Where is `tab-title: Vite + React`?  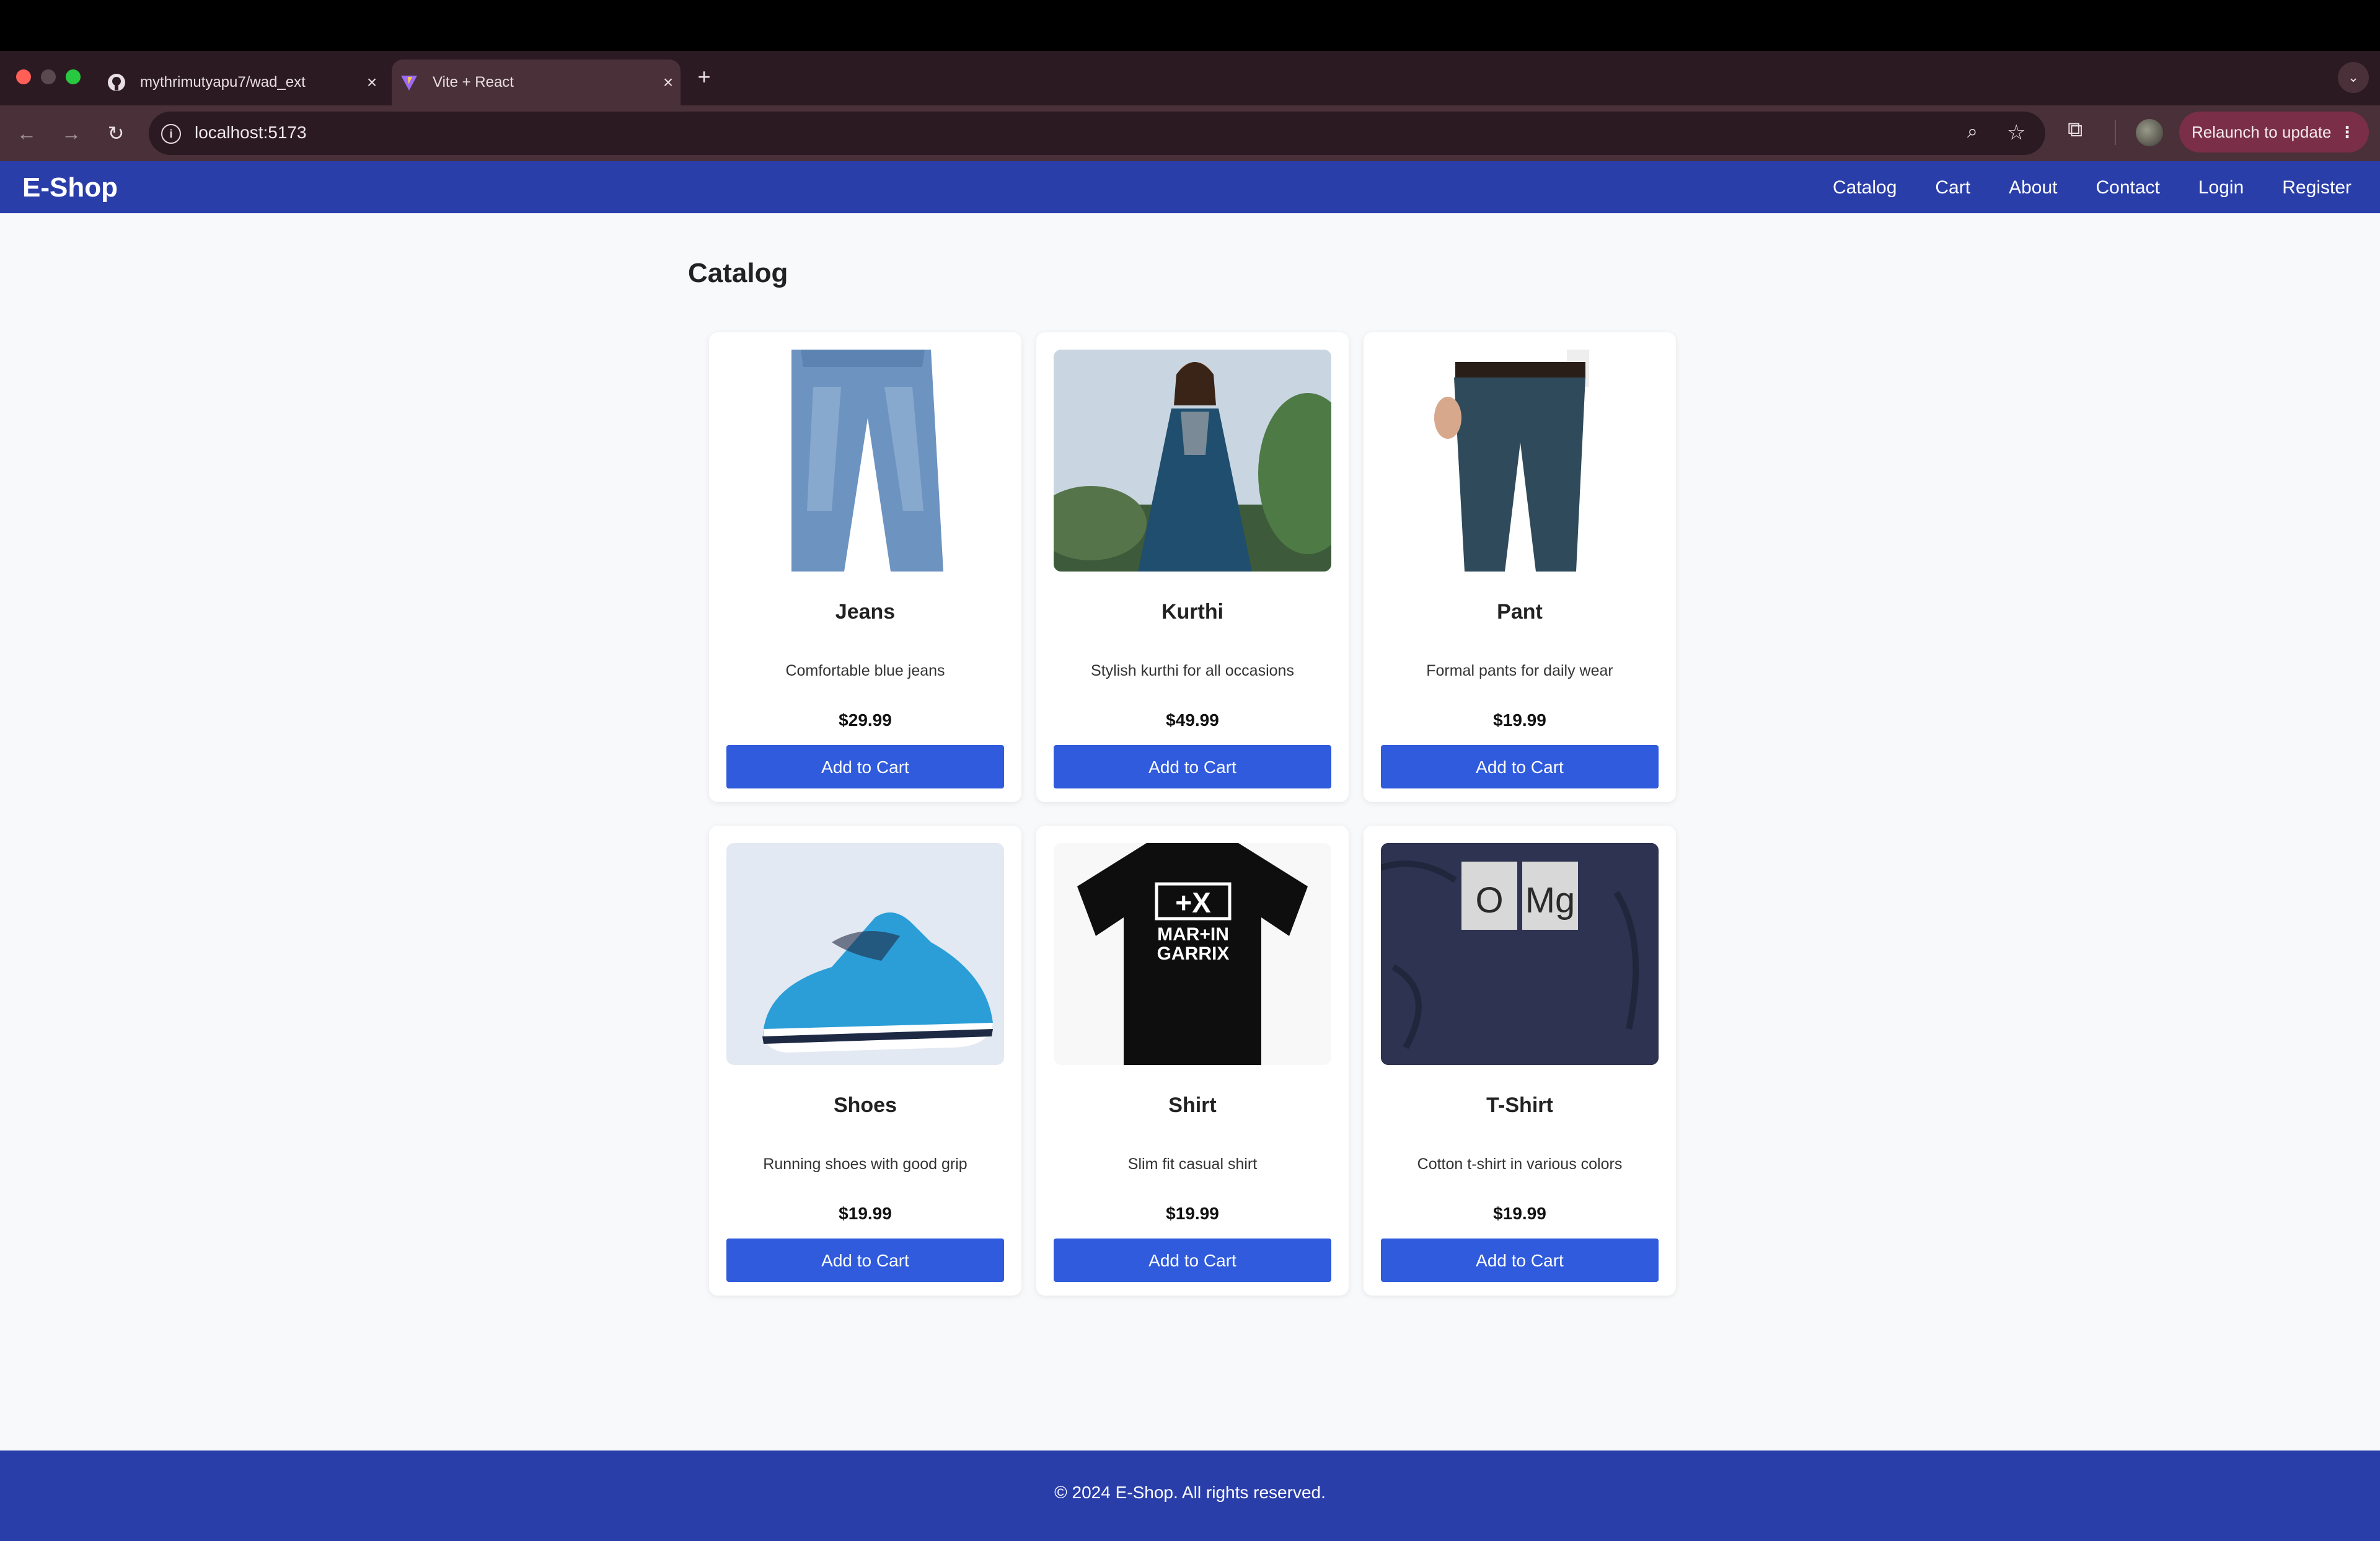 tab-title: Vite + React is located at coordinates (473, 82).